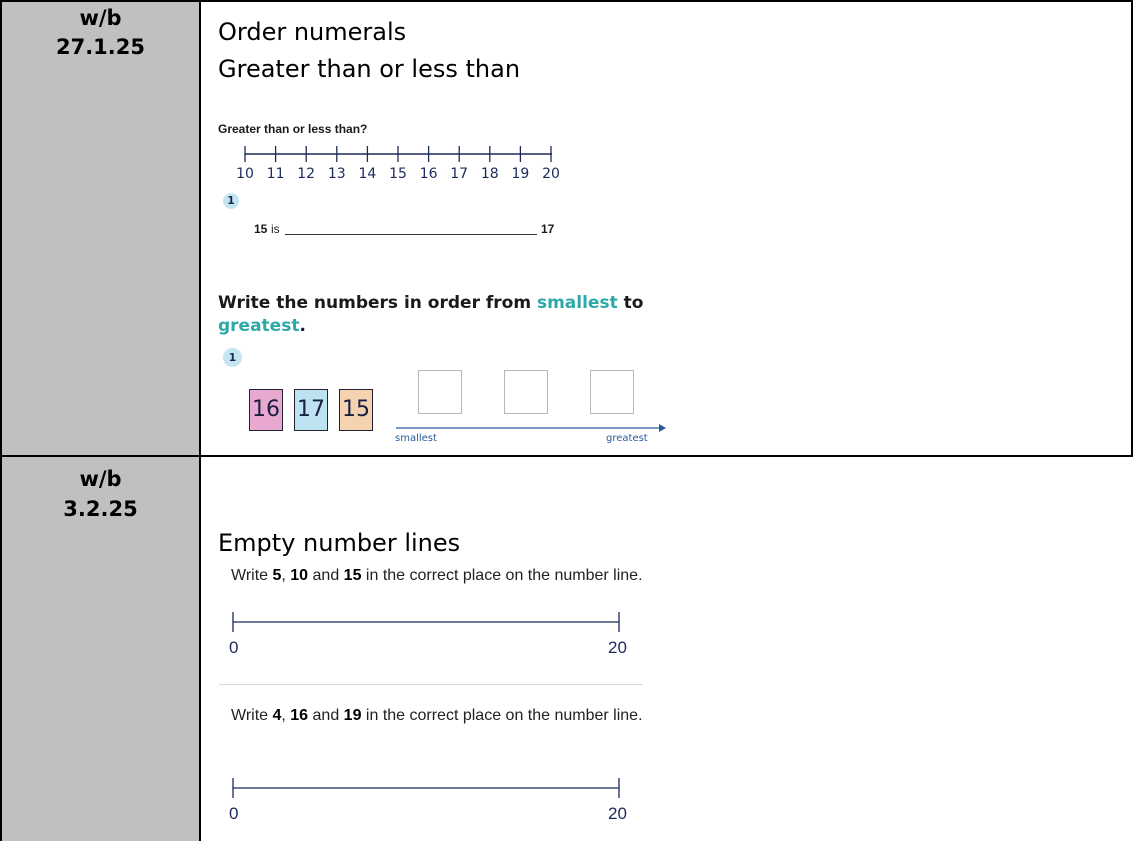 This screenshot has width=1133, height=841. What do you see at coordinates (100, 509) in the screenshot?
I see `week-date: 3.2.25` at bounding box center [100, 509].